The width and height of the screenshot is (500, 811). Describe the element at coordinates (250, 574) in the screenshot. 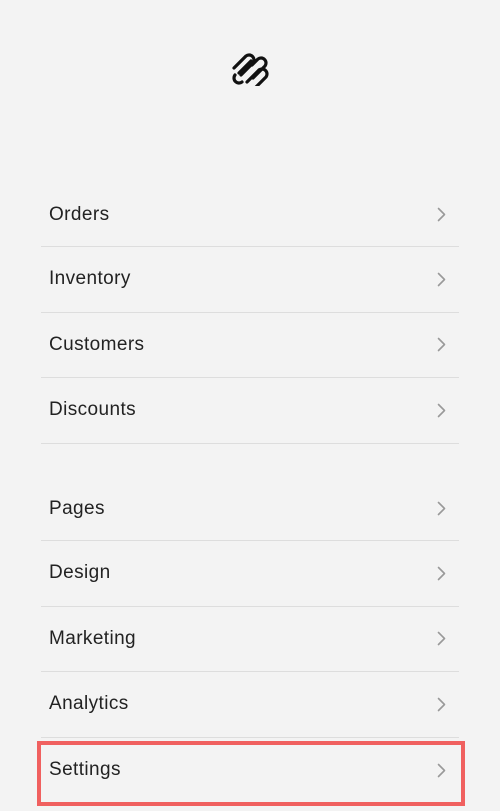

I see `menu-item-design: Design` at that location.